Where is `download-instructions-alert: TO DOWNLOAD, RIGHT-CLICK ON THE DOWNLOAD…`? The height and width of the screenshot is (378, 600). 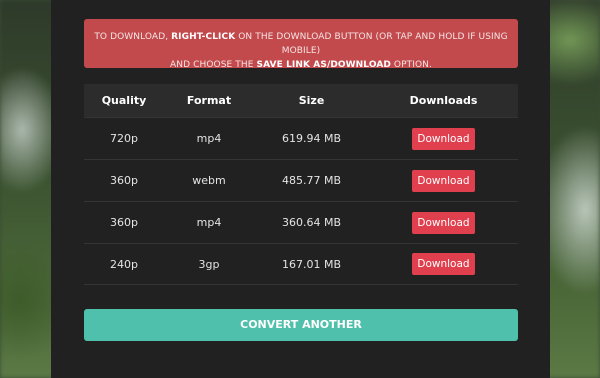 download-instructions-alert: TO DOWNLOAD, RIGHT-CLICK ON THE DOWNLOAD… is located at coordinates (301, 44).